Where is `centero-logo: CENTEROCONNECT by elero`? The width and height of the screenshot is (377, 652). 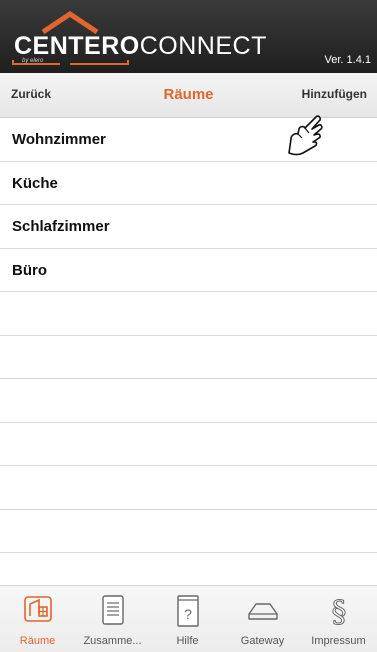
centero-logo: CENTEROCONNECT by elero is located at coordinates (139, 36).